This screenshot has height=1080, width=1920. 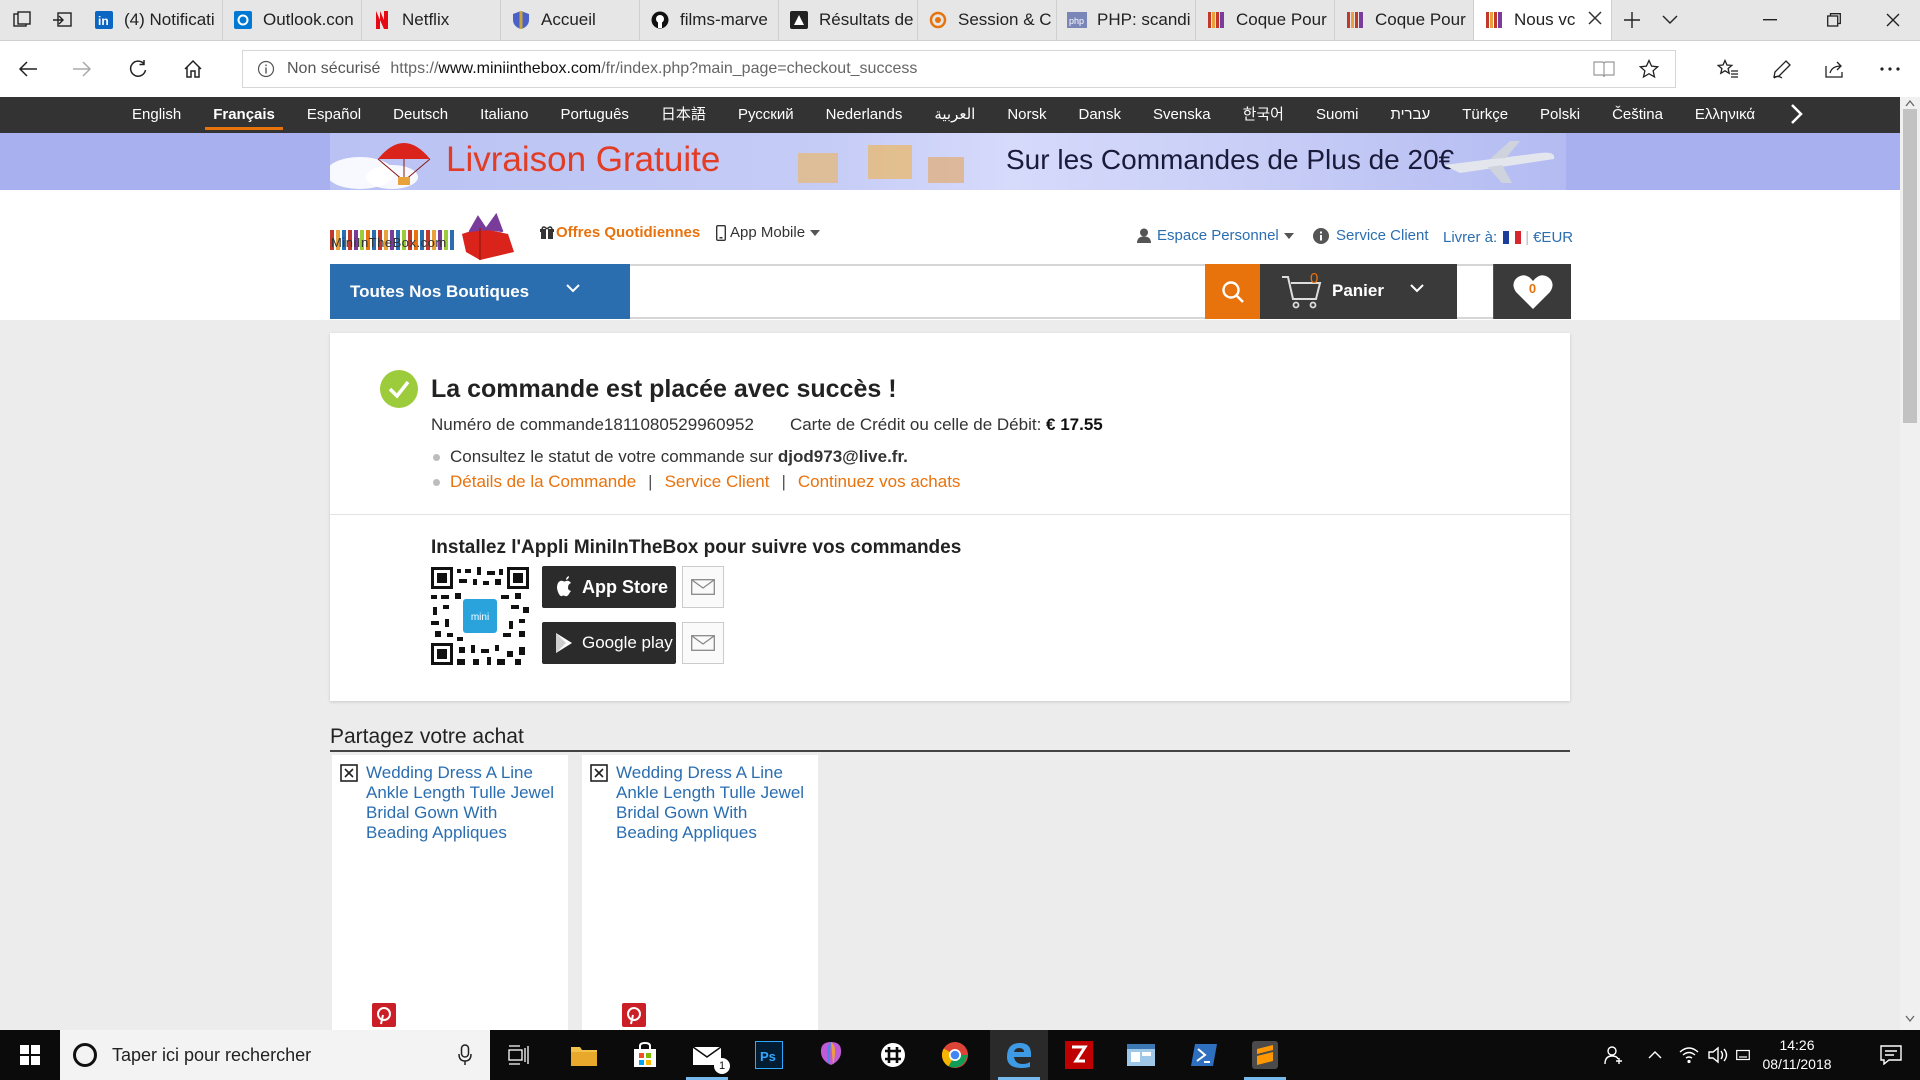 What do you see at coordinates (683, 115) in the screenshot?
I see `language-option: 日本語` at bounding box center [683, 115].